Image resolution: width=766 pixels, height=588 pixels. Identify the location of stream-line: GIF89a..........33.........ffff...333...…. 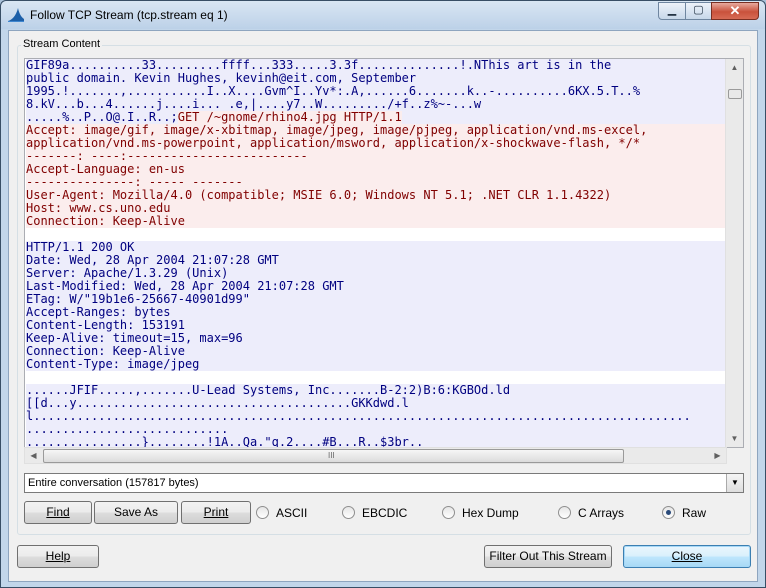
(376, 65).